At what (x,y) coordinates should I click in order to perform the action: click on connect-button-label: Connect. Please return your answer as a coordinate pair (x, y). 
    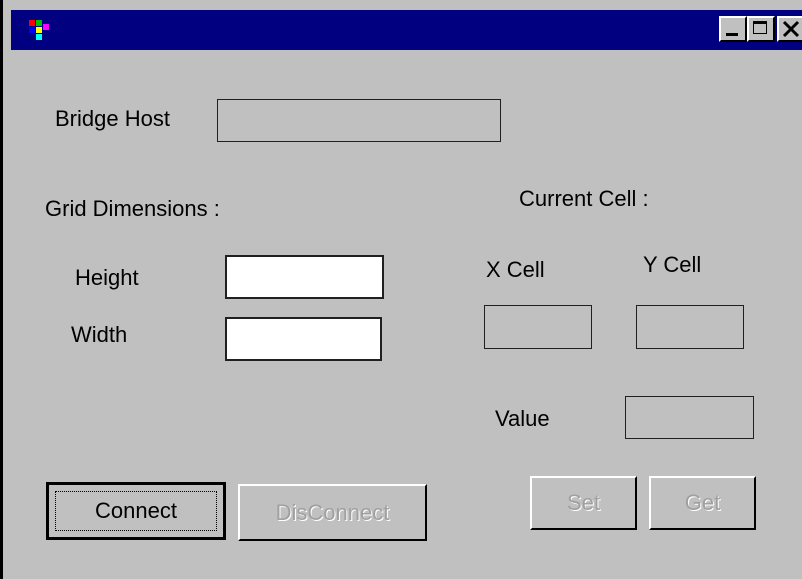
    Looking at the image, I should click on (136, 510).